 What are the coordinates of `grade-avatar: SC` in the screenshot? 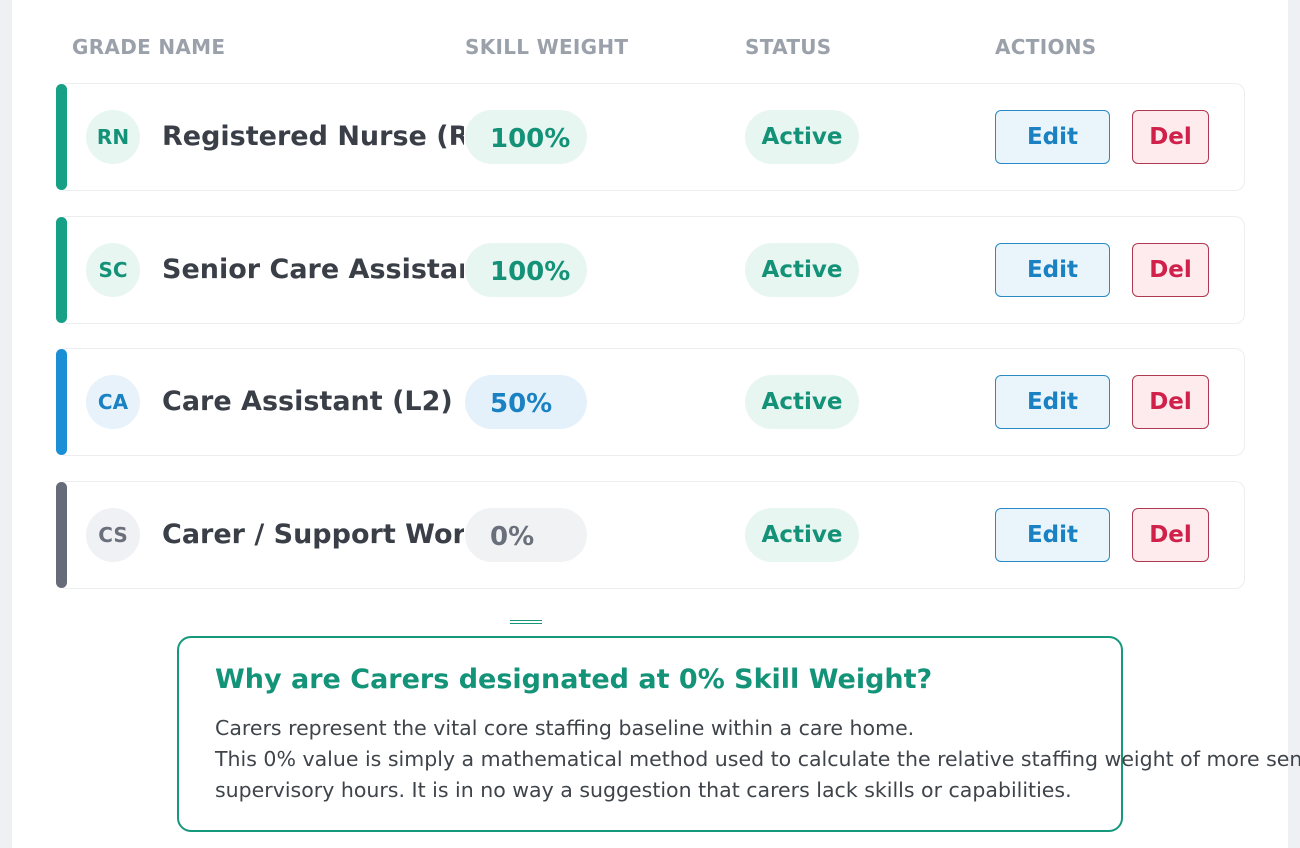 It's located at (113, 270).